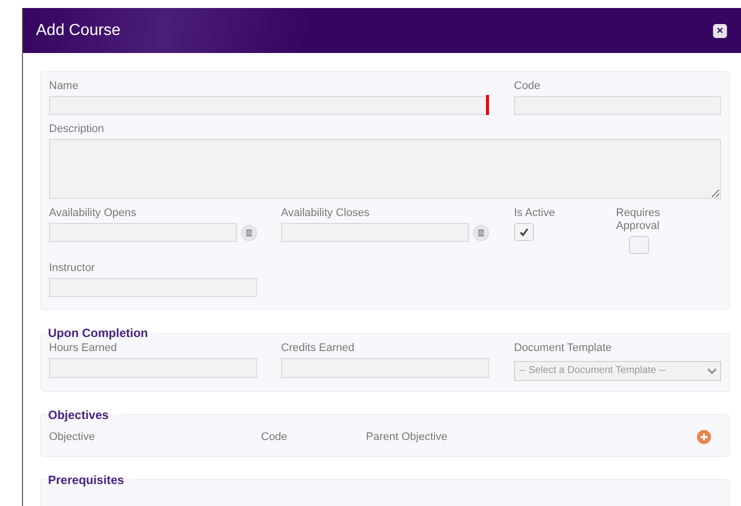  Describe the element at coordinates (325, 213) in the screenshot. I see `field-label: Availability Closes` at that location.